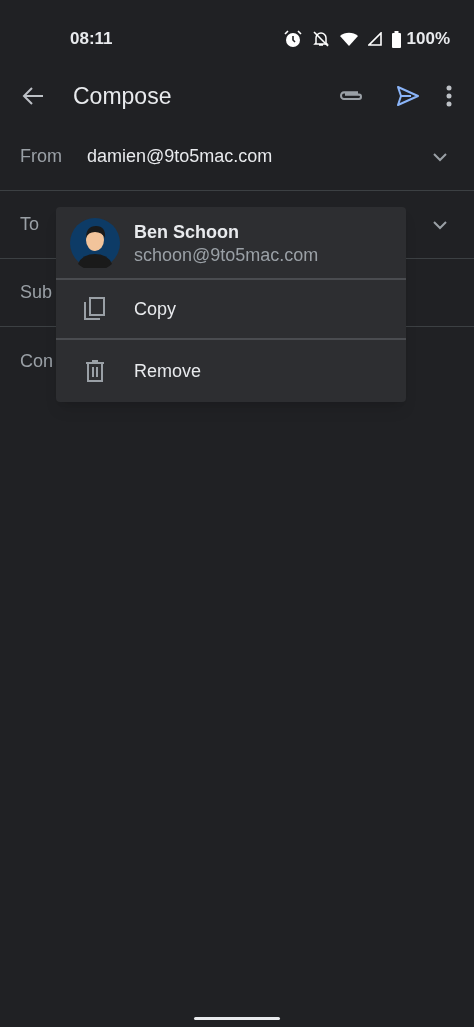 The height and width of the screenshot is (1027, 474). What do you see at coordinates (30, 224) in the screenshot?
I see `field-label: To` at bounding box center [30, 224].